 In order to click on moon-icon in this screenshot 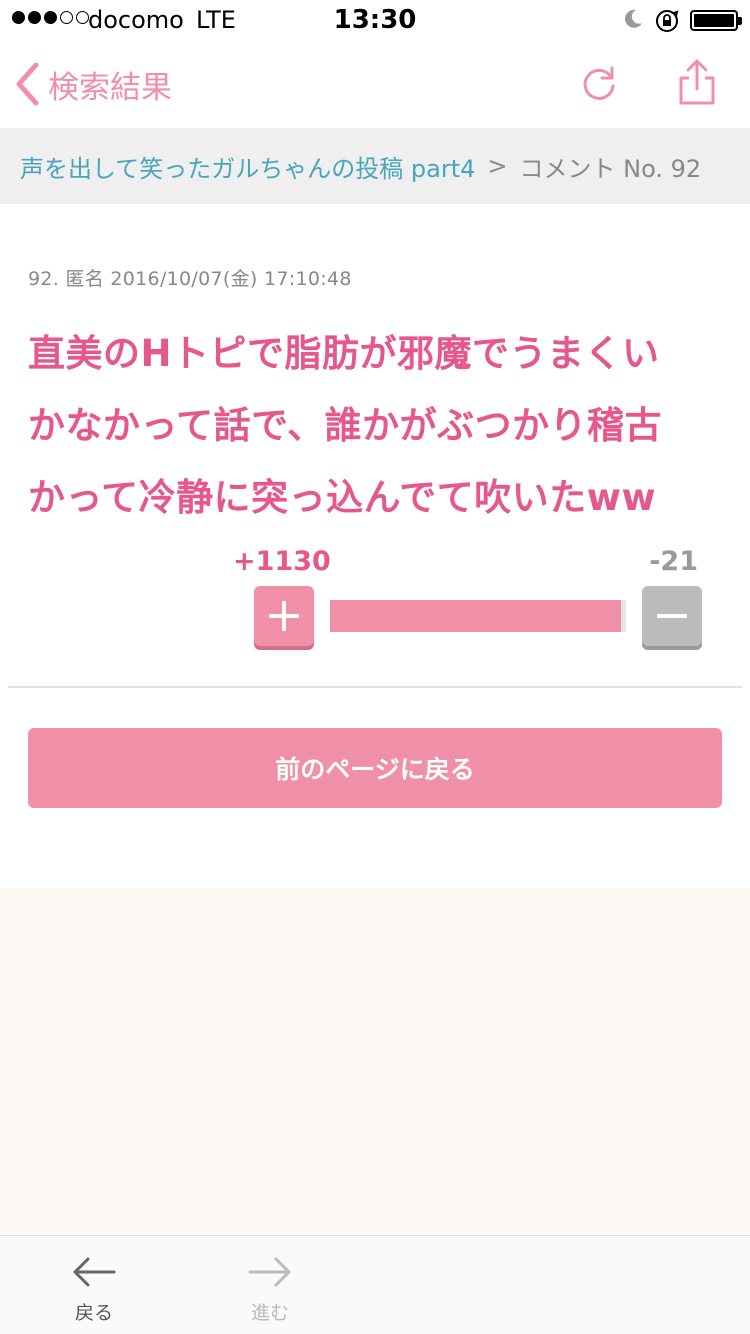, I will do `click(633, 18)`.